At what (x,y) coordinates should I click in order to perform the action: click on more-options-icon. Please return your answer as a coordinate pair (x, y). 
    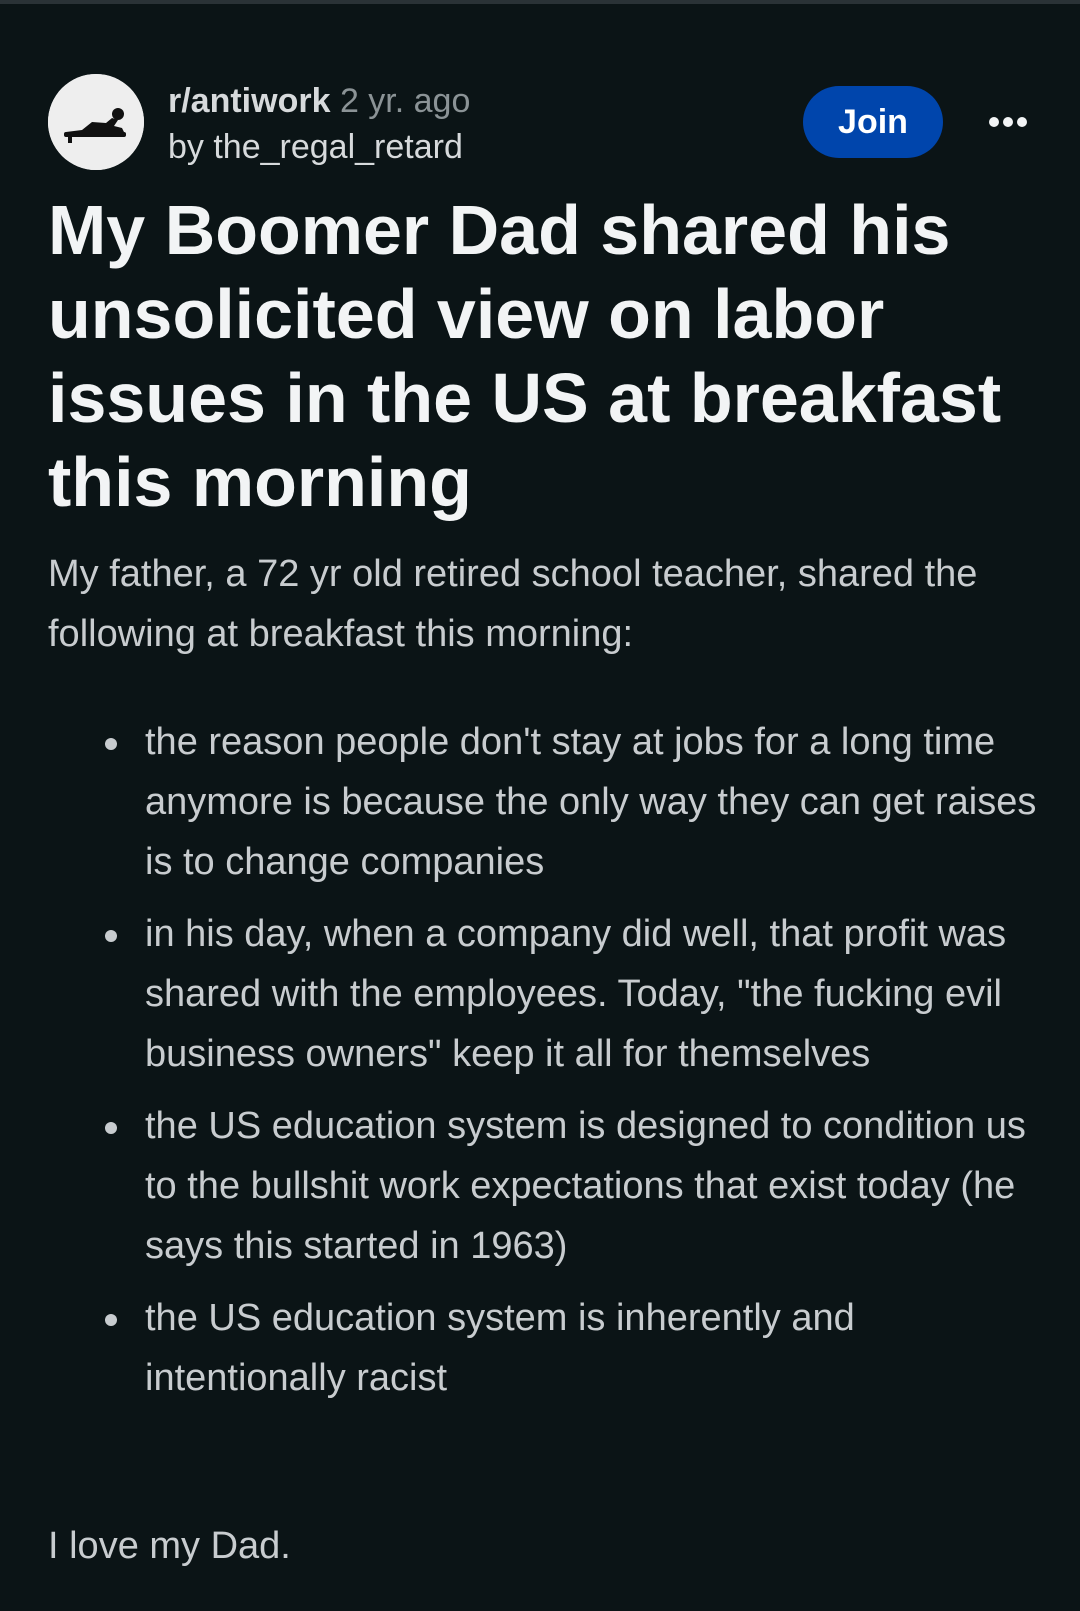
    Looking at the image, I should click on (1008, 122).